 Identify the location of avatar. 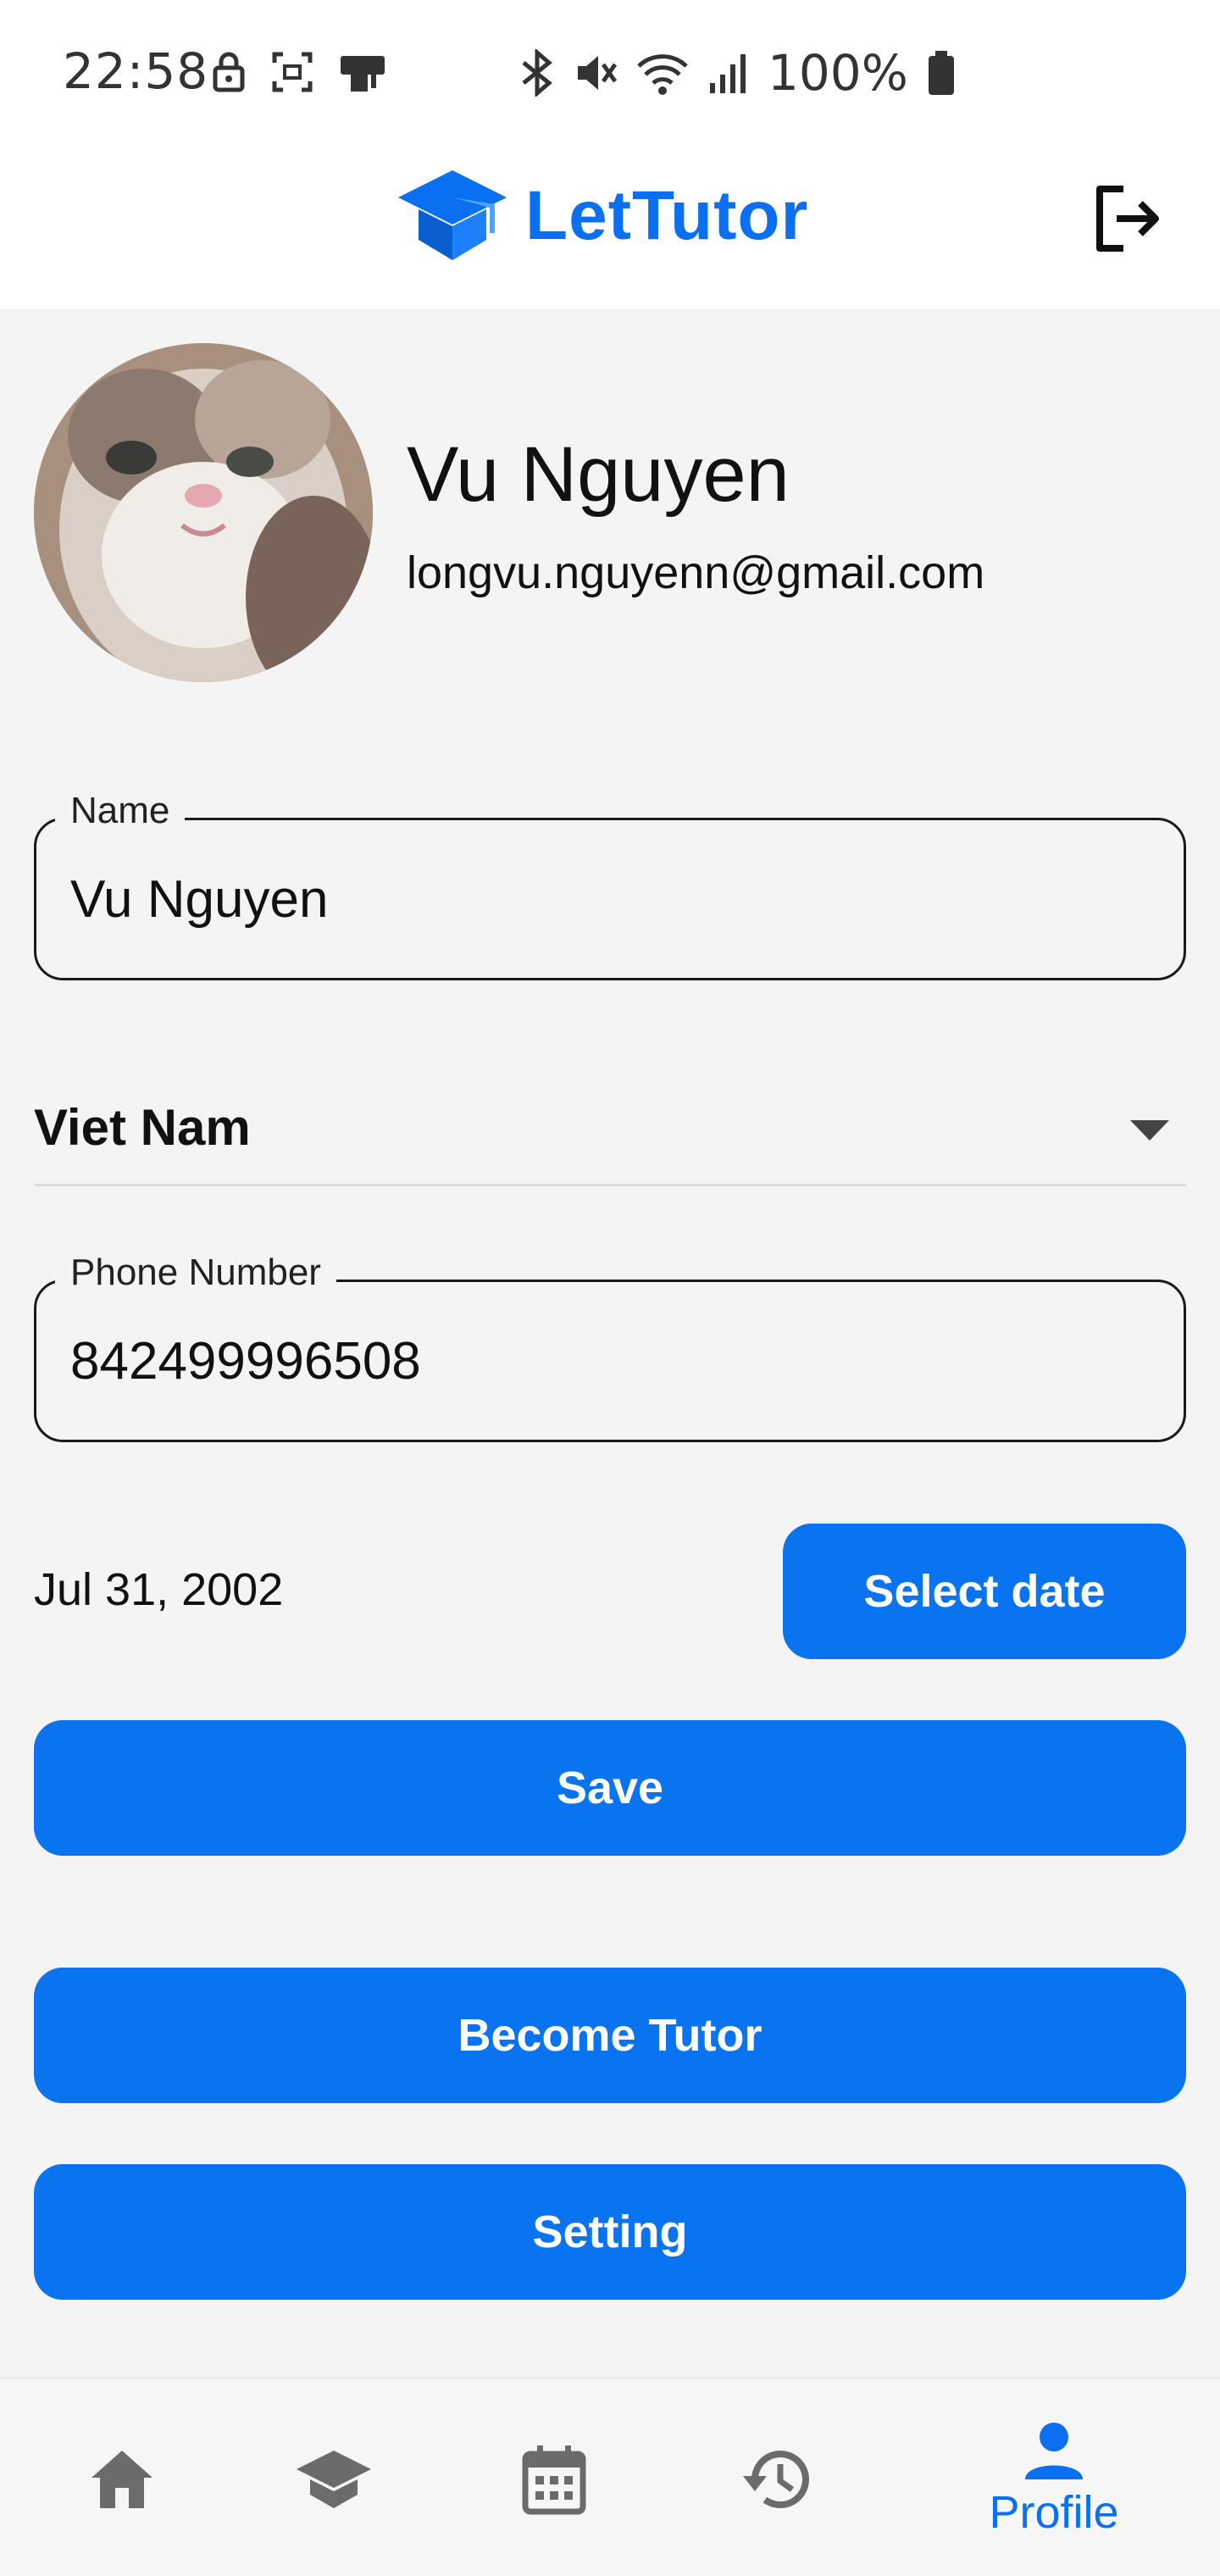
(203, 512).